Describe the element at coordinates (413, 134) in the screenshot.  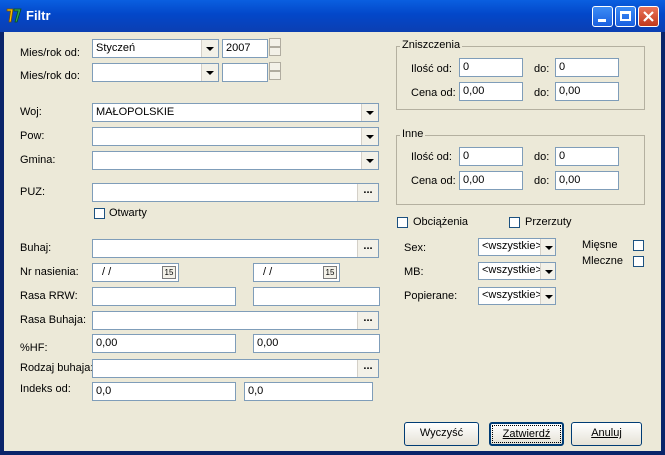
I see `inne-title: Inne` at that location.